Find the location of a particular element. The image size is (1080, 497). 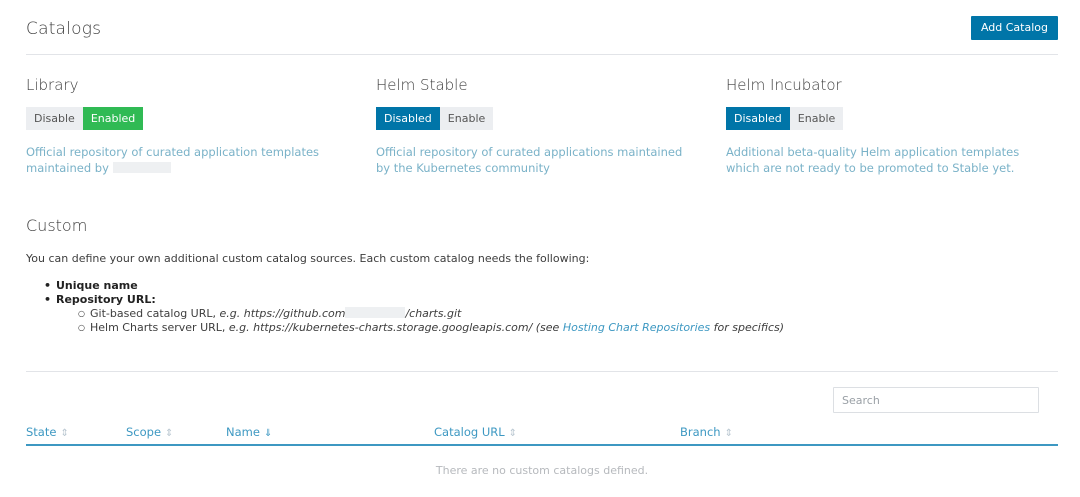

enabled-button: Enabled is located at coordinates (113, 118).